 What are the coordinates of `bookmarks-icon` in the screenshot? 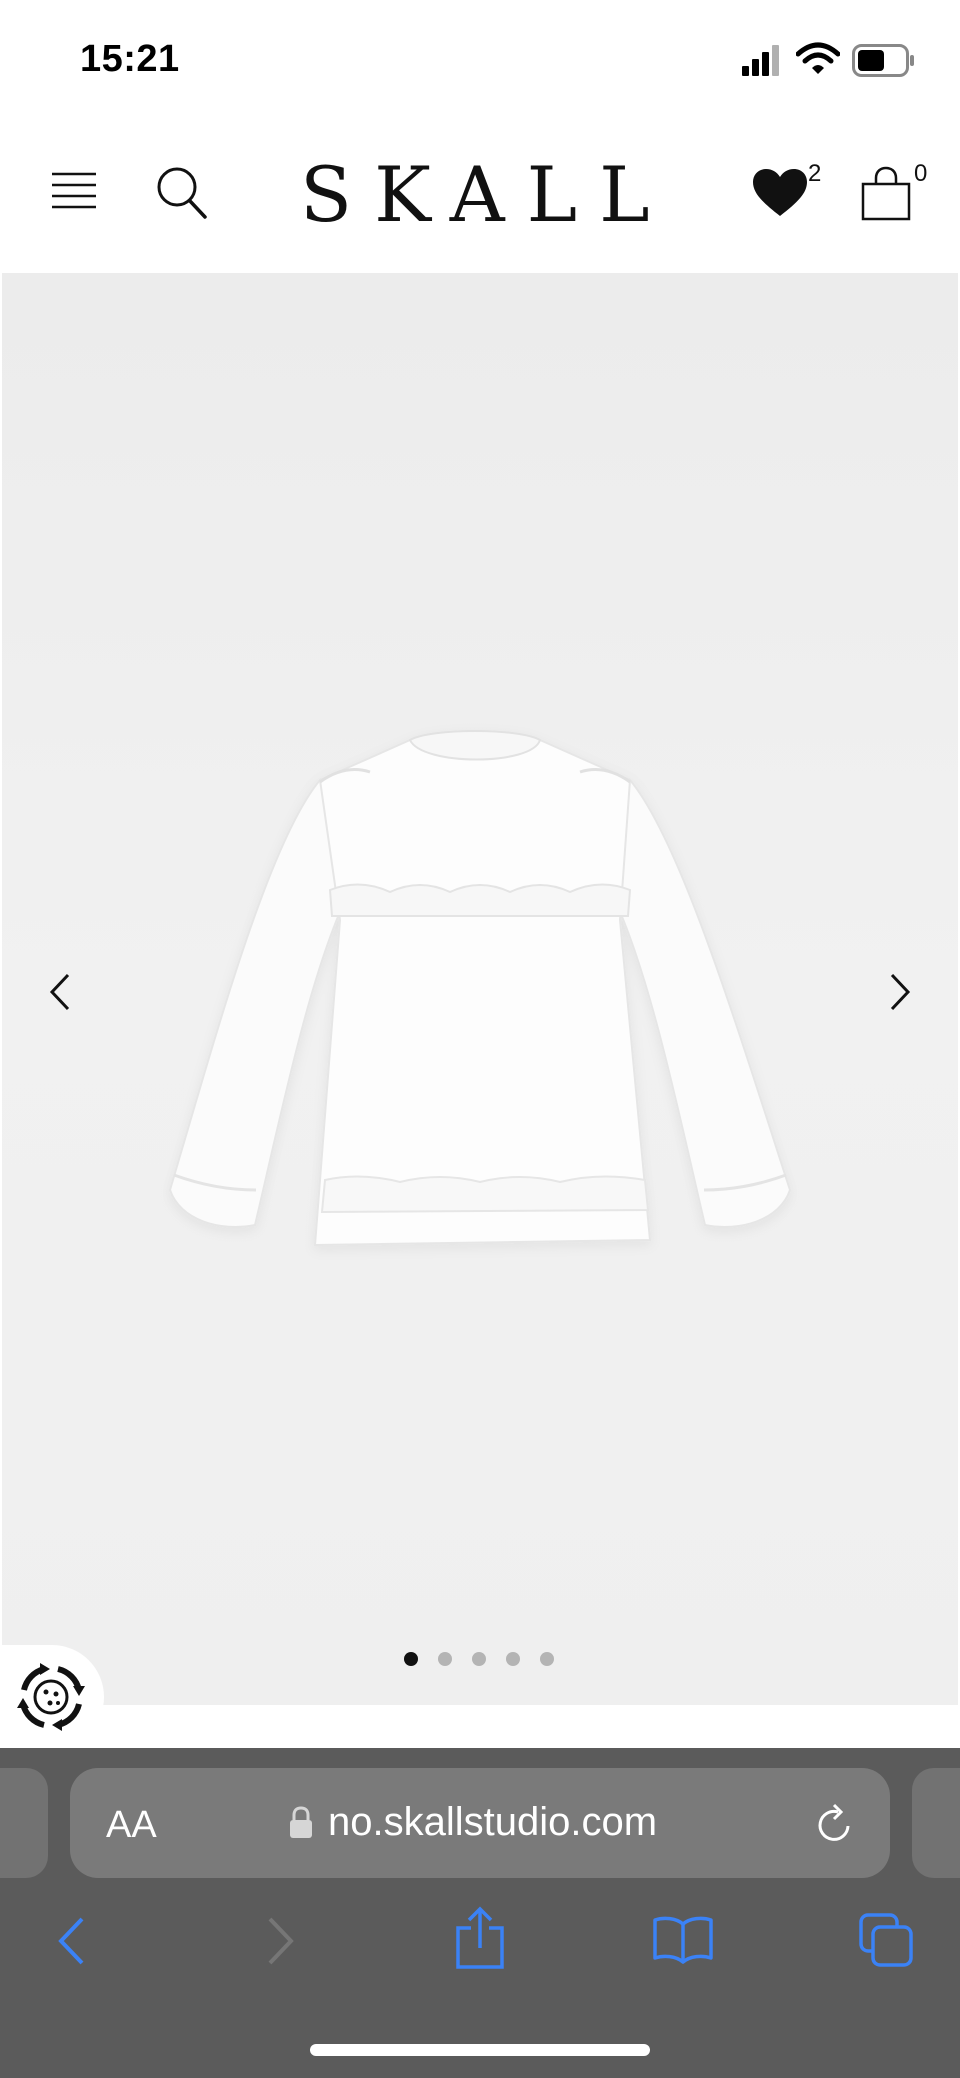 It's located at (683, 1939).